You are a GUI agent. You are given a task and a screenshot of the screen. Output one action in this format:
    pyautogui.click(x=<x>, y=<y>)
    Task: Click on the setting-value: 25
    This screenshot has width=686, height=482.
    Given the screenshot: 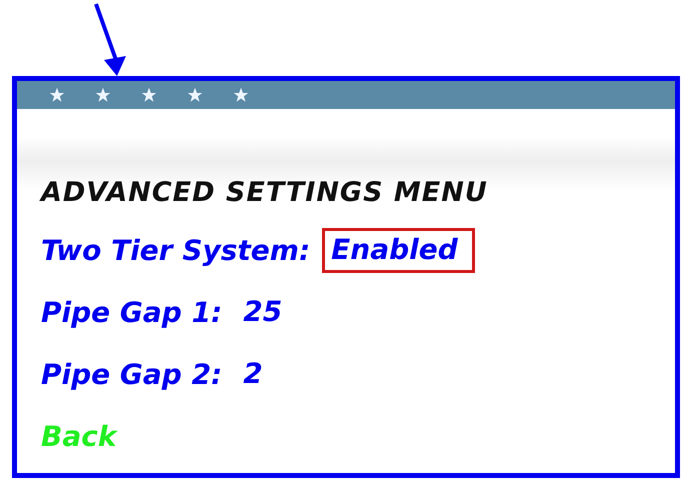 What is the action you would take?
    pyautogui.click(x=267, y=312)
    